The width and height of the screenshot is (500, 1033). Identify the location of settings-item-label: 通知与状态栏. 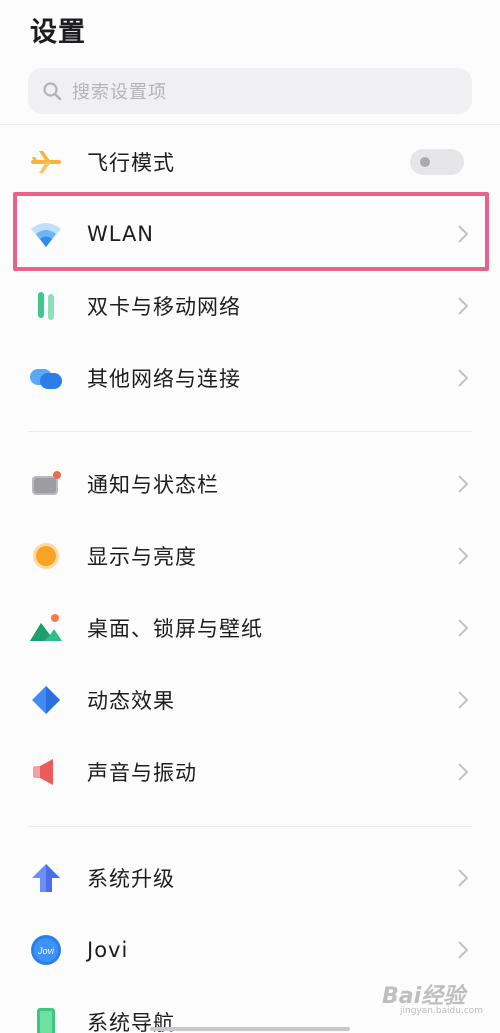
(153, 485).